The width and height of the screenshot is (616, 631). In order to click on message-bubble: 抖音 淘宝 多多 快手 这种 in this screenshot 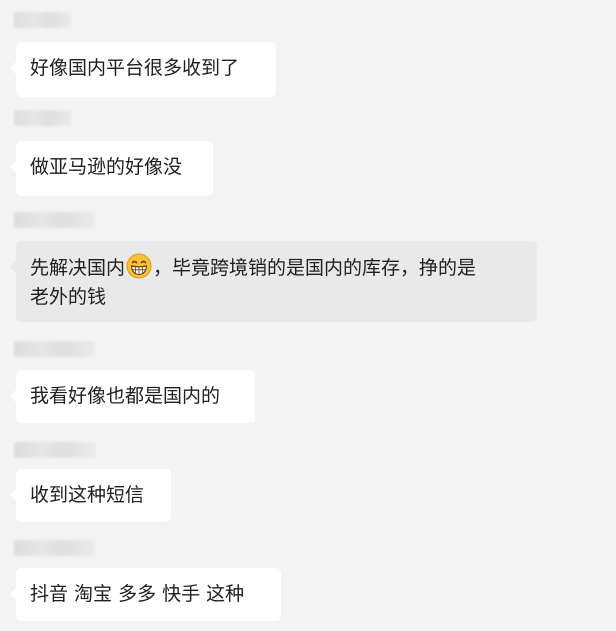, I will do `click(145, 594)`.